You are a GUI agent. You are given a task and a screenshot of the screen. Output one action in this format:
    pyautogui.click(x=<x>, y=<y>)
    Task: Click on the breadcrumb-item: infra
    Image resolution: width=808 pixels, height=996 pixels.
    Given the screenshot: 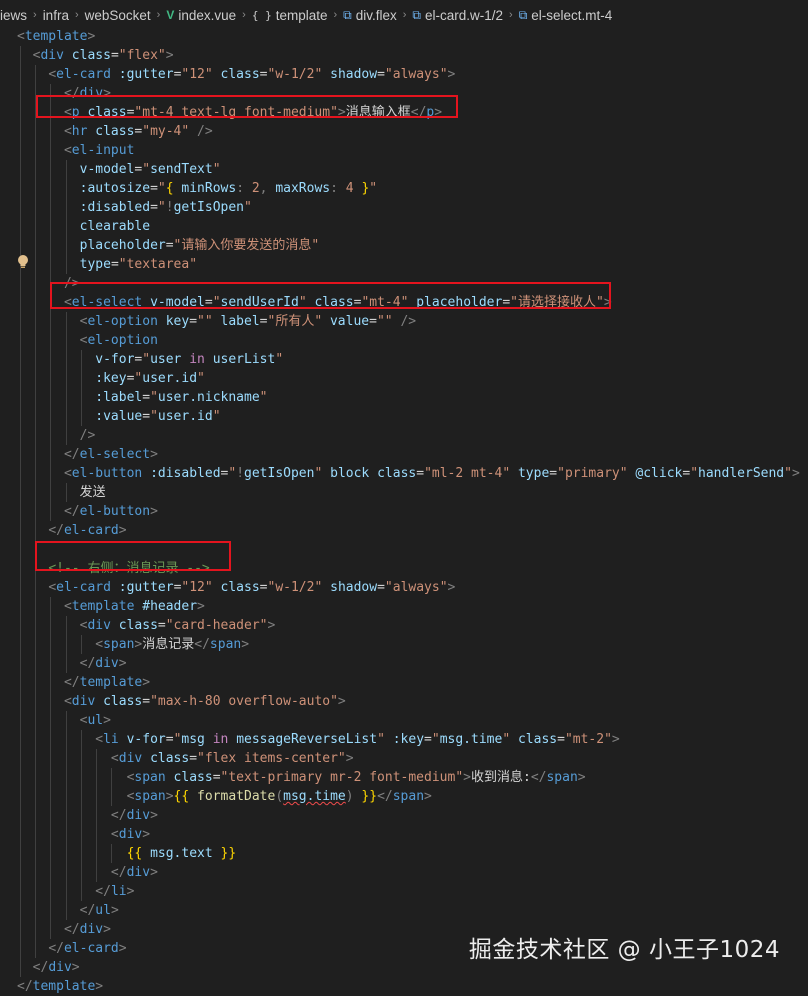 What is the action you would take?
    pyautogui.click(x=56, y=15)
    